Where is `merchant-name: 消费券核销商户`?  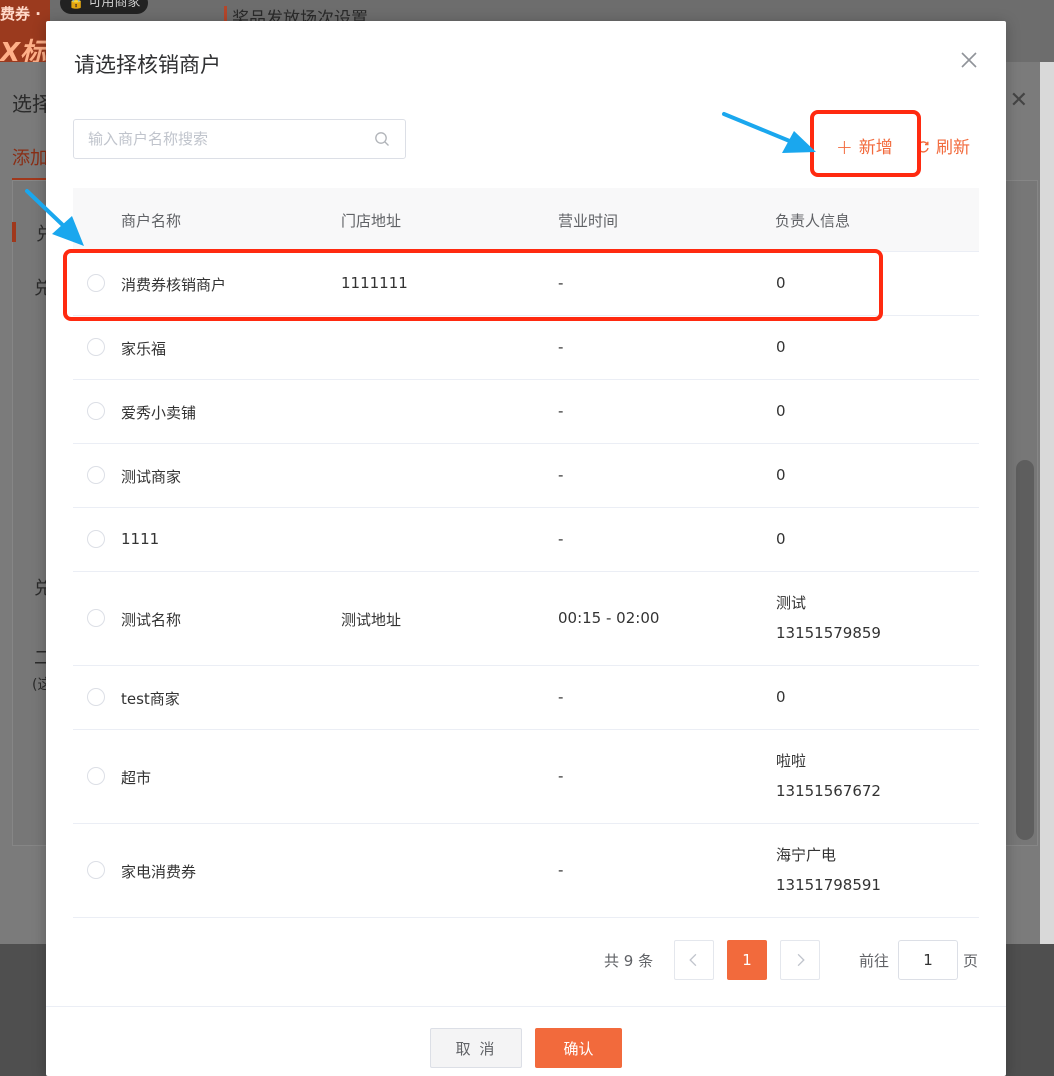
merchant-name: 消费券核销商户 is located at coordinates (174, 285).